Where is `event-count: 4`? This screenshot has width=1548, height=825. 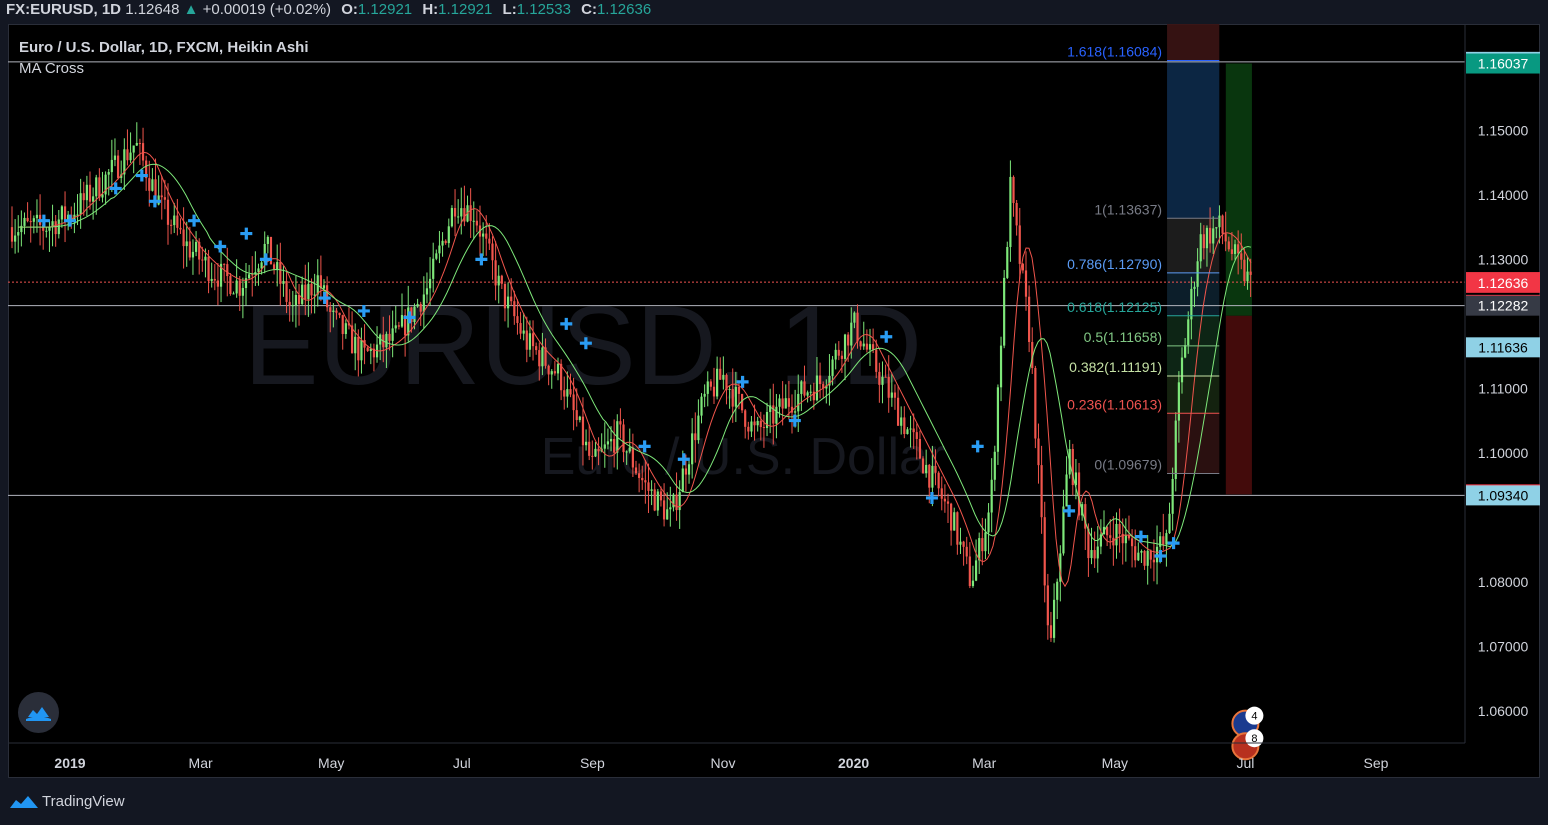
event-count: 4 is located at coordinates (1254, 717).